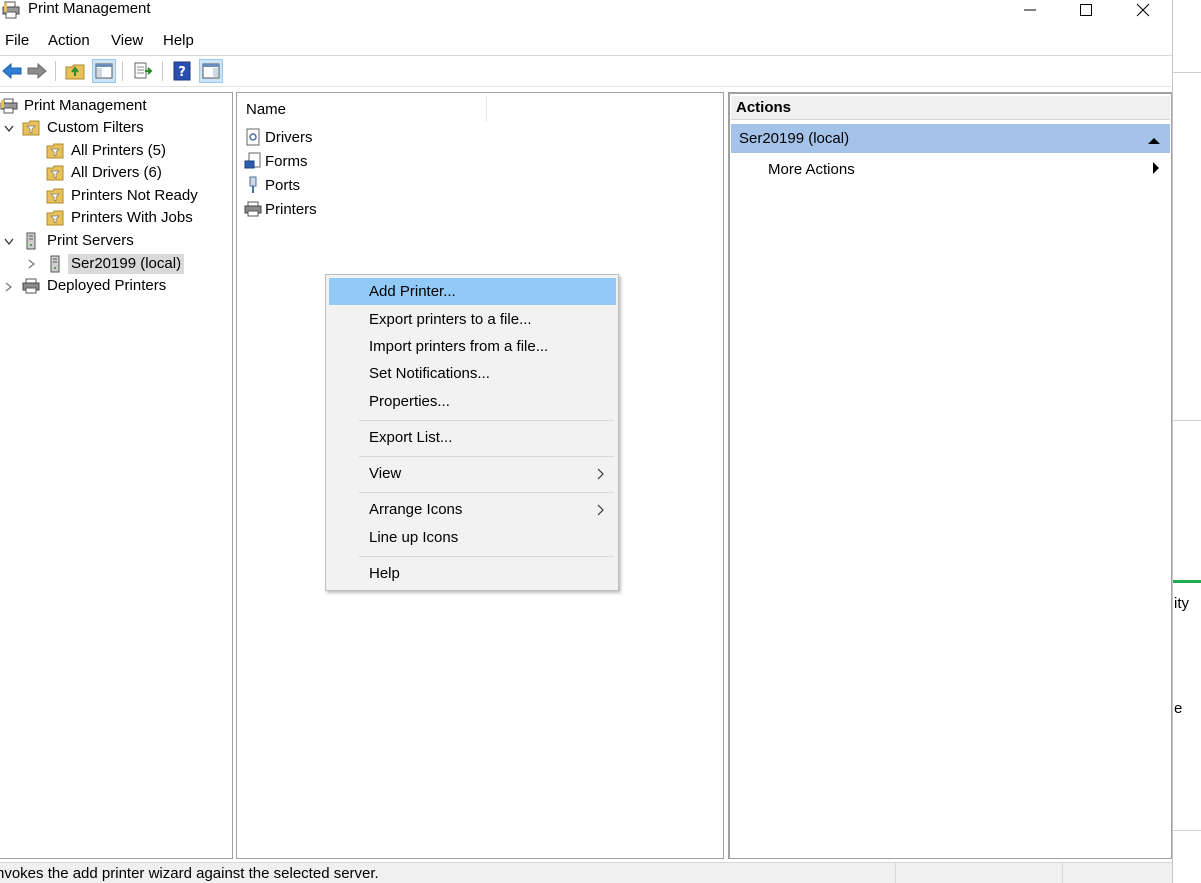 This screenshot has width=1201, height=883. Describe the element at coordinates (128, 41) in the screenshot. I see `menu-view: View` at that location.